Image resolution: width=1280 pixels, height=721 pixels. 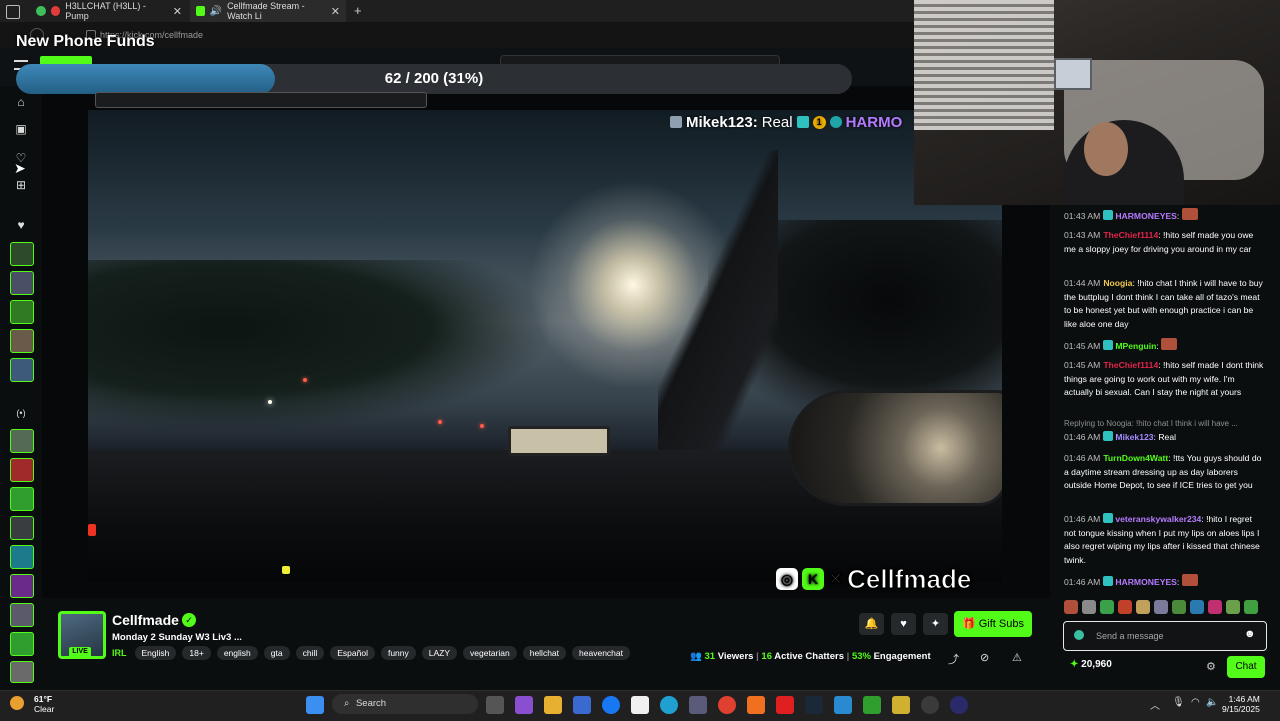 I want to click on chat-username: MPenguin, so click(x=1135, y=346).